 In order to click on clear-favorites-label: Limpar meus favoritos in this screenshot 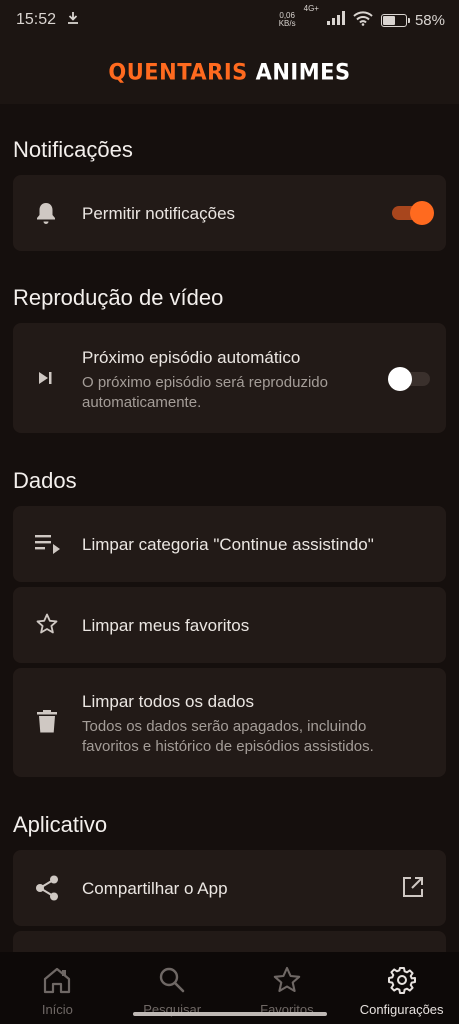, I will do `click(166, 625)`.